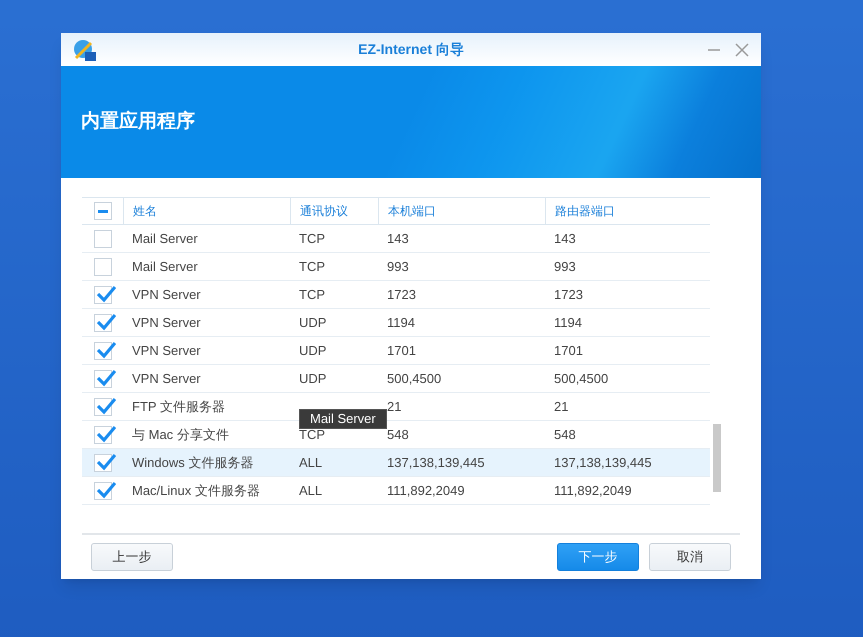 The image size is (863, 637). Describe the element at coordinates (206, 211) in the screenshot. I see `column-header: 姓名` at that location.